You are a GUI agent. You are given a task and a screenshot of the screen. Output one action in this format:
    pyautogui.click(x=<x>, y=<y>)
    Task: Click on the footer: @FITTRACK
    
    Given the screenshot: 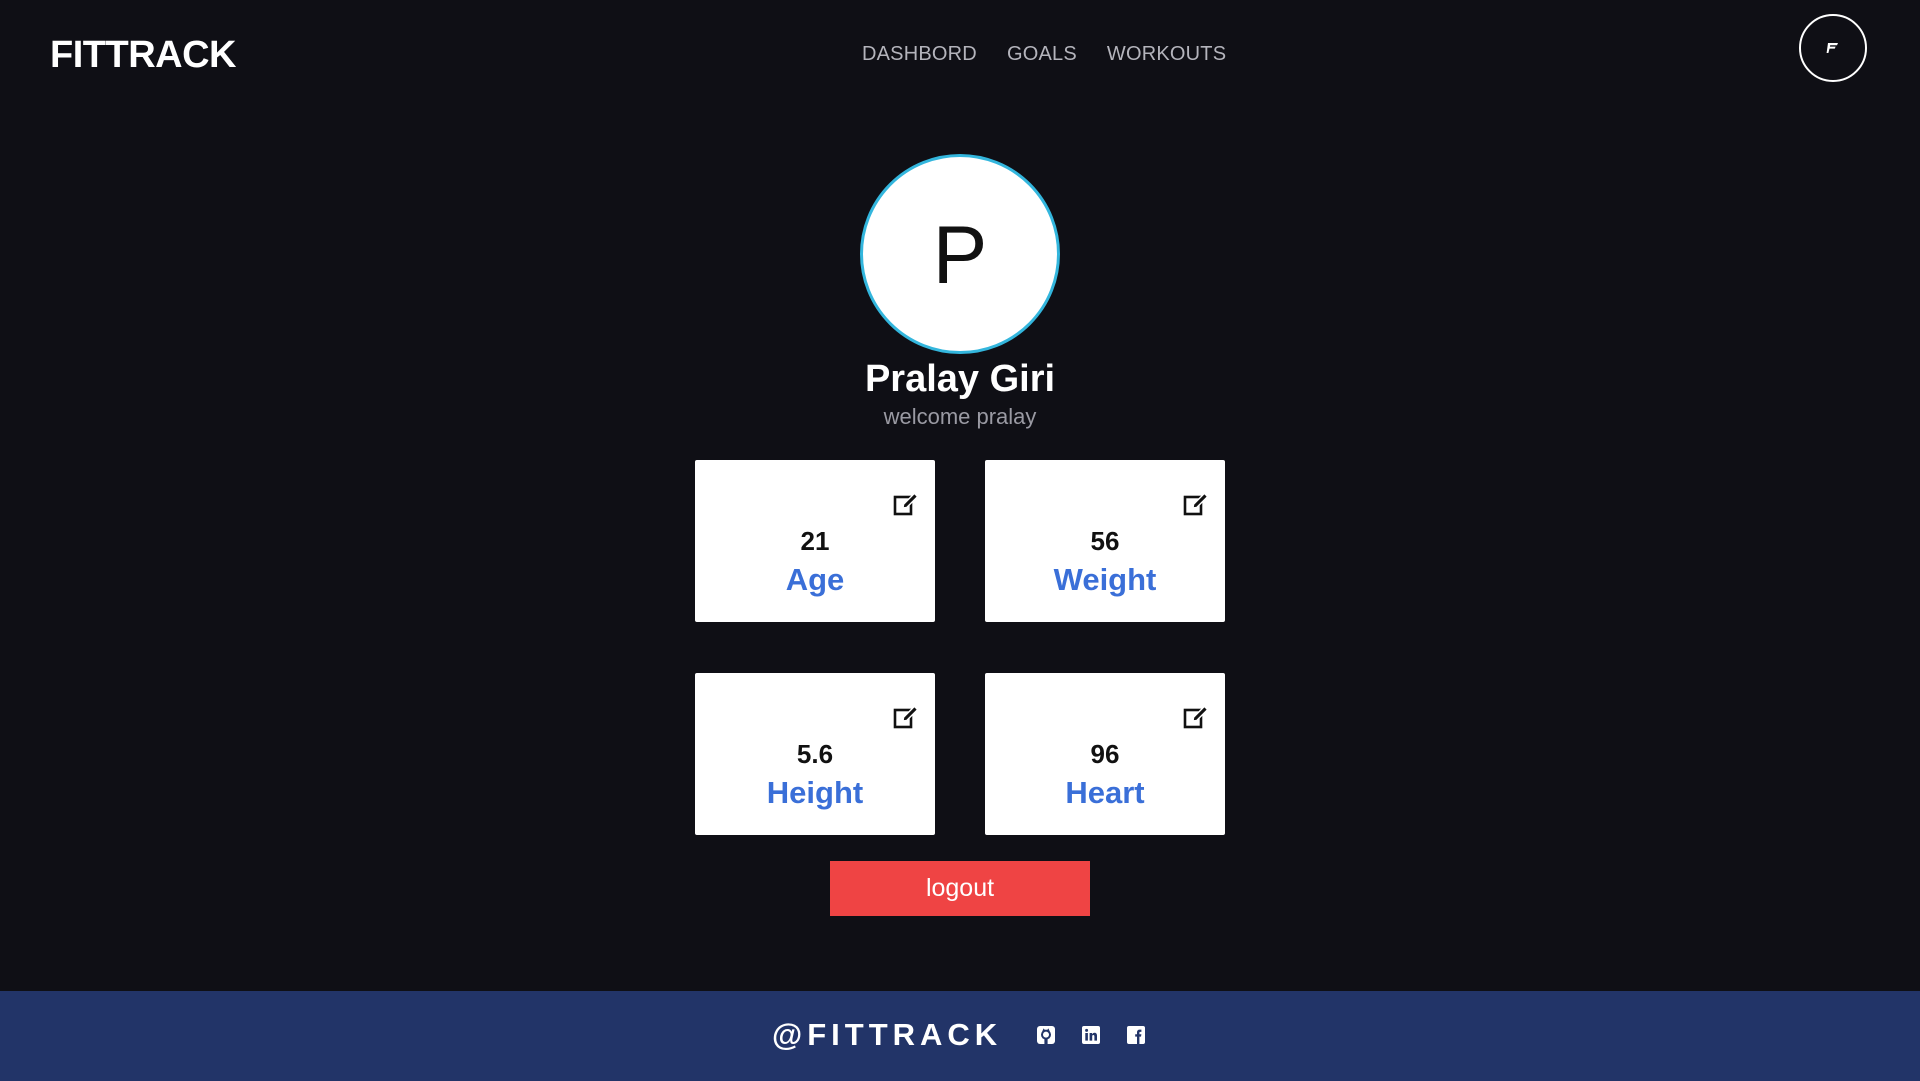 What is the action you would take?
    pyautogui.click(x=960, y=1036)
    